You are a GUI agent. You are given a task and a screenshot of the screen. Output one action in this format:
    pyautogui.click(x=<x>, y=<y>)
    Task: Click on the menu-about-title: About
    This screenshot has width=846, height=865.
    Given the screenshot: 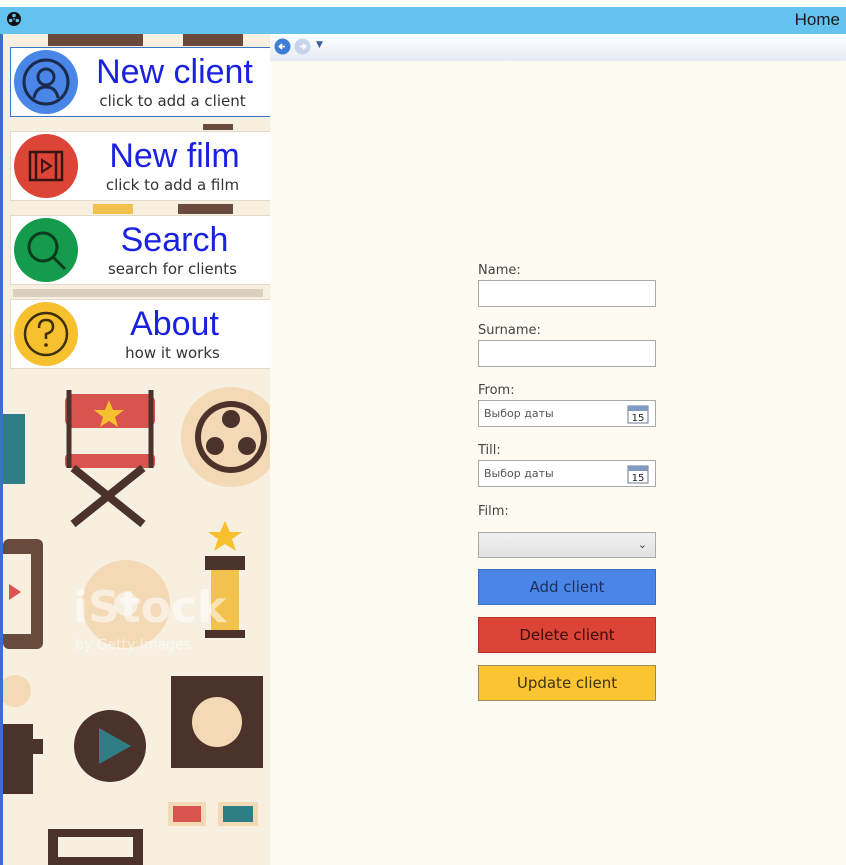 What is the action you would take?
    pyautogui.click(x=174, y=324)
    